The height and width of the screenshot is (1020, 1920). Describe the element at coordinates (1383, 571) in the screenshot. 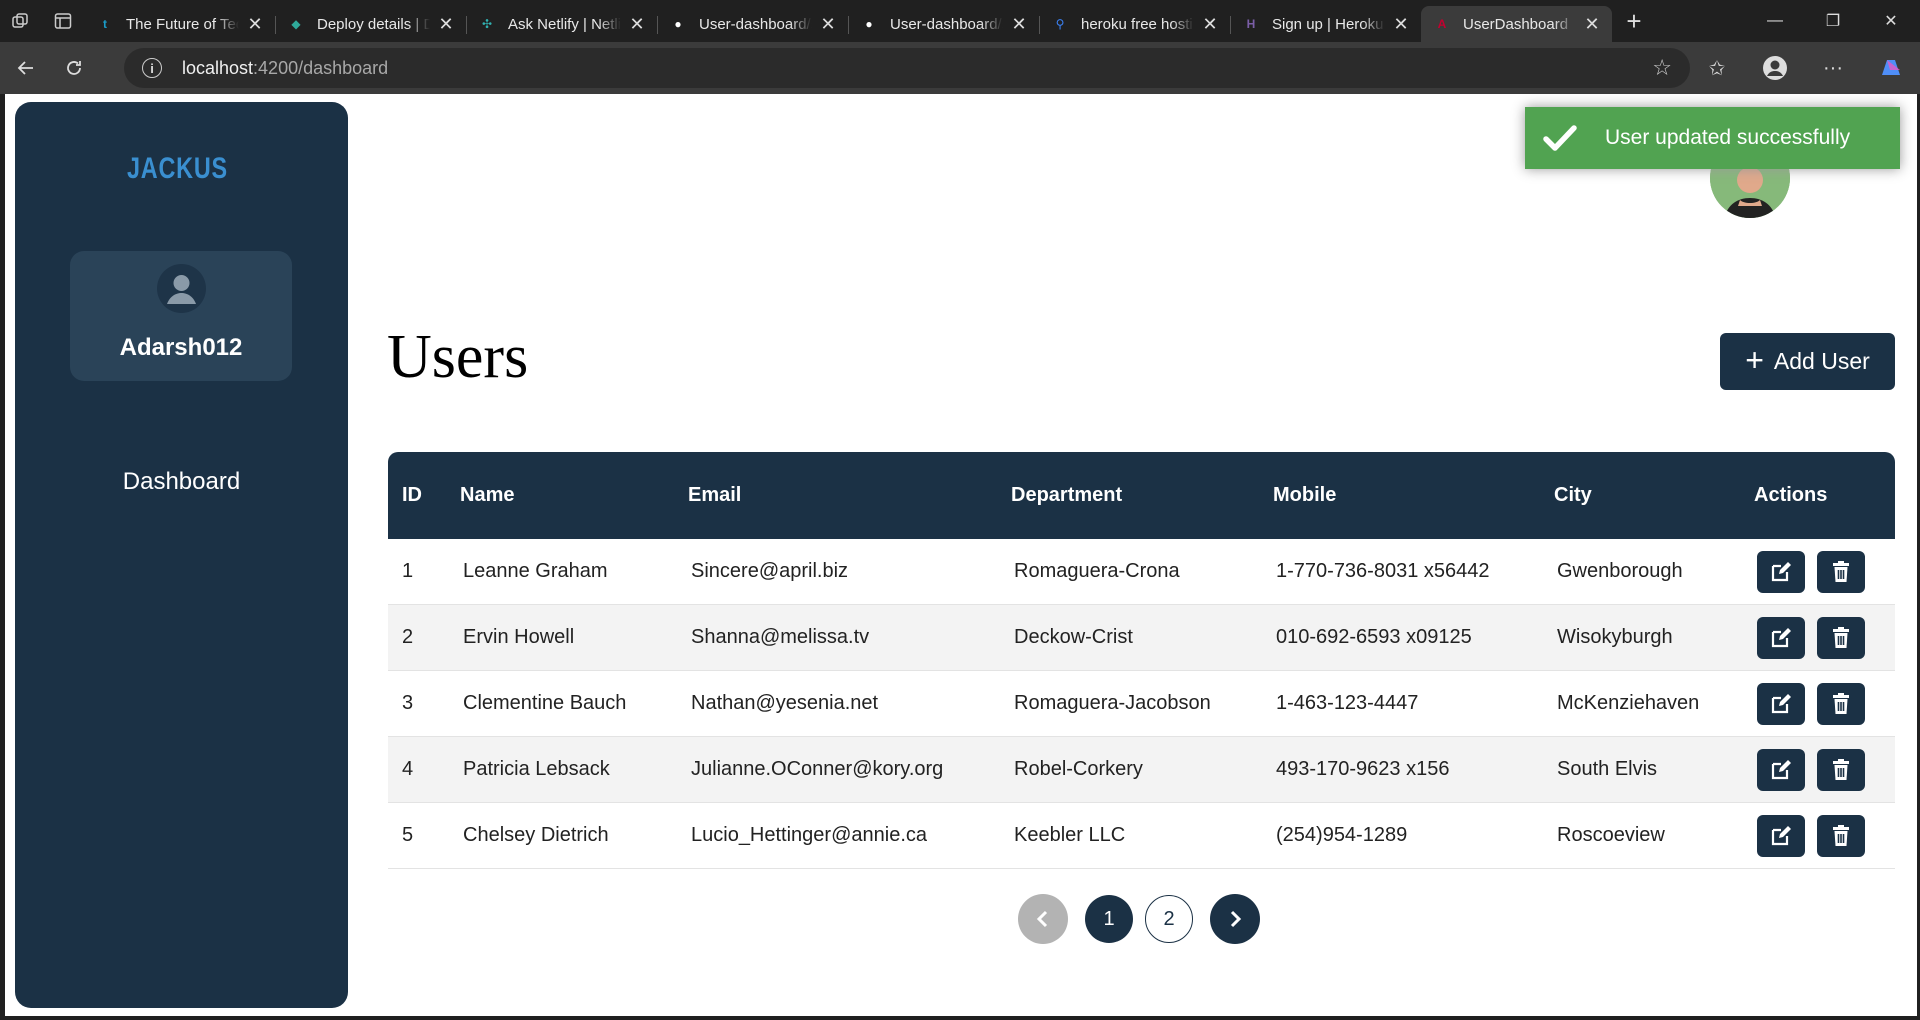

I see `cell-mobile: 1-770-736-8031 x56442` at that location.